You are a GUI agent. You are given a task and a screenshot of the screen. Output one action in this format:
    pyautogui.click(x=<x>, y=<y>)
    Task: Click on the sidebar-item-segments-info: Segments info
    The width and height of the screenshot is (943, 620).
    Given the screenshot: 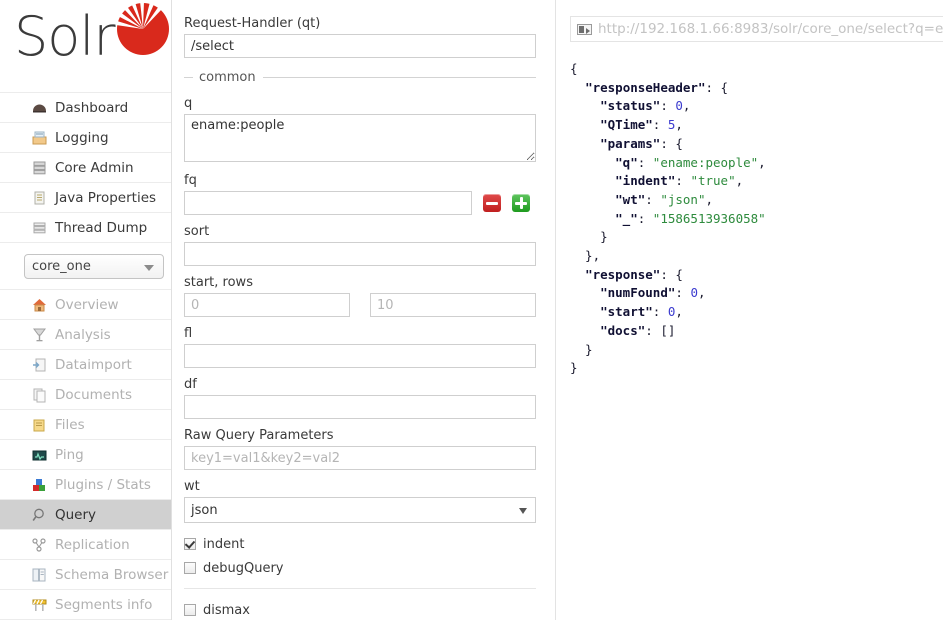 What is the action you would take?
    pyautogui.click(x=85, y=605)
    